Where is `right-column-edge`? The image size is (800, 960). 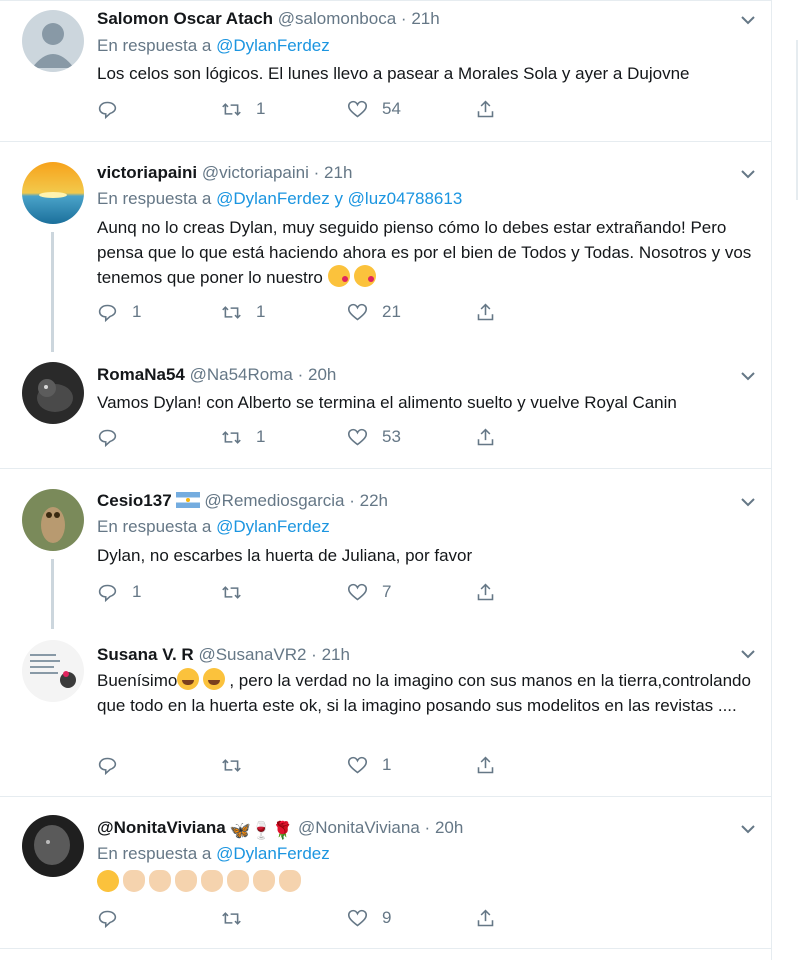 right-column-edge is located at coordinates (797, 120).